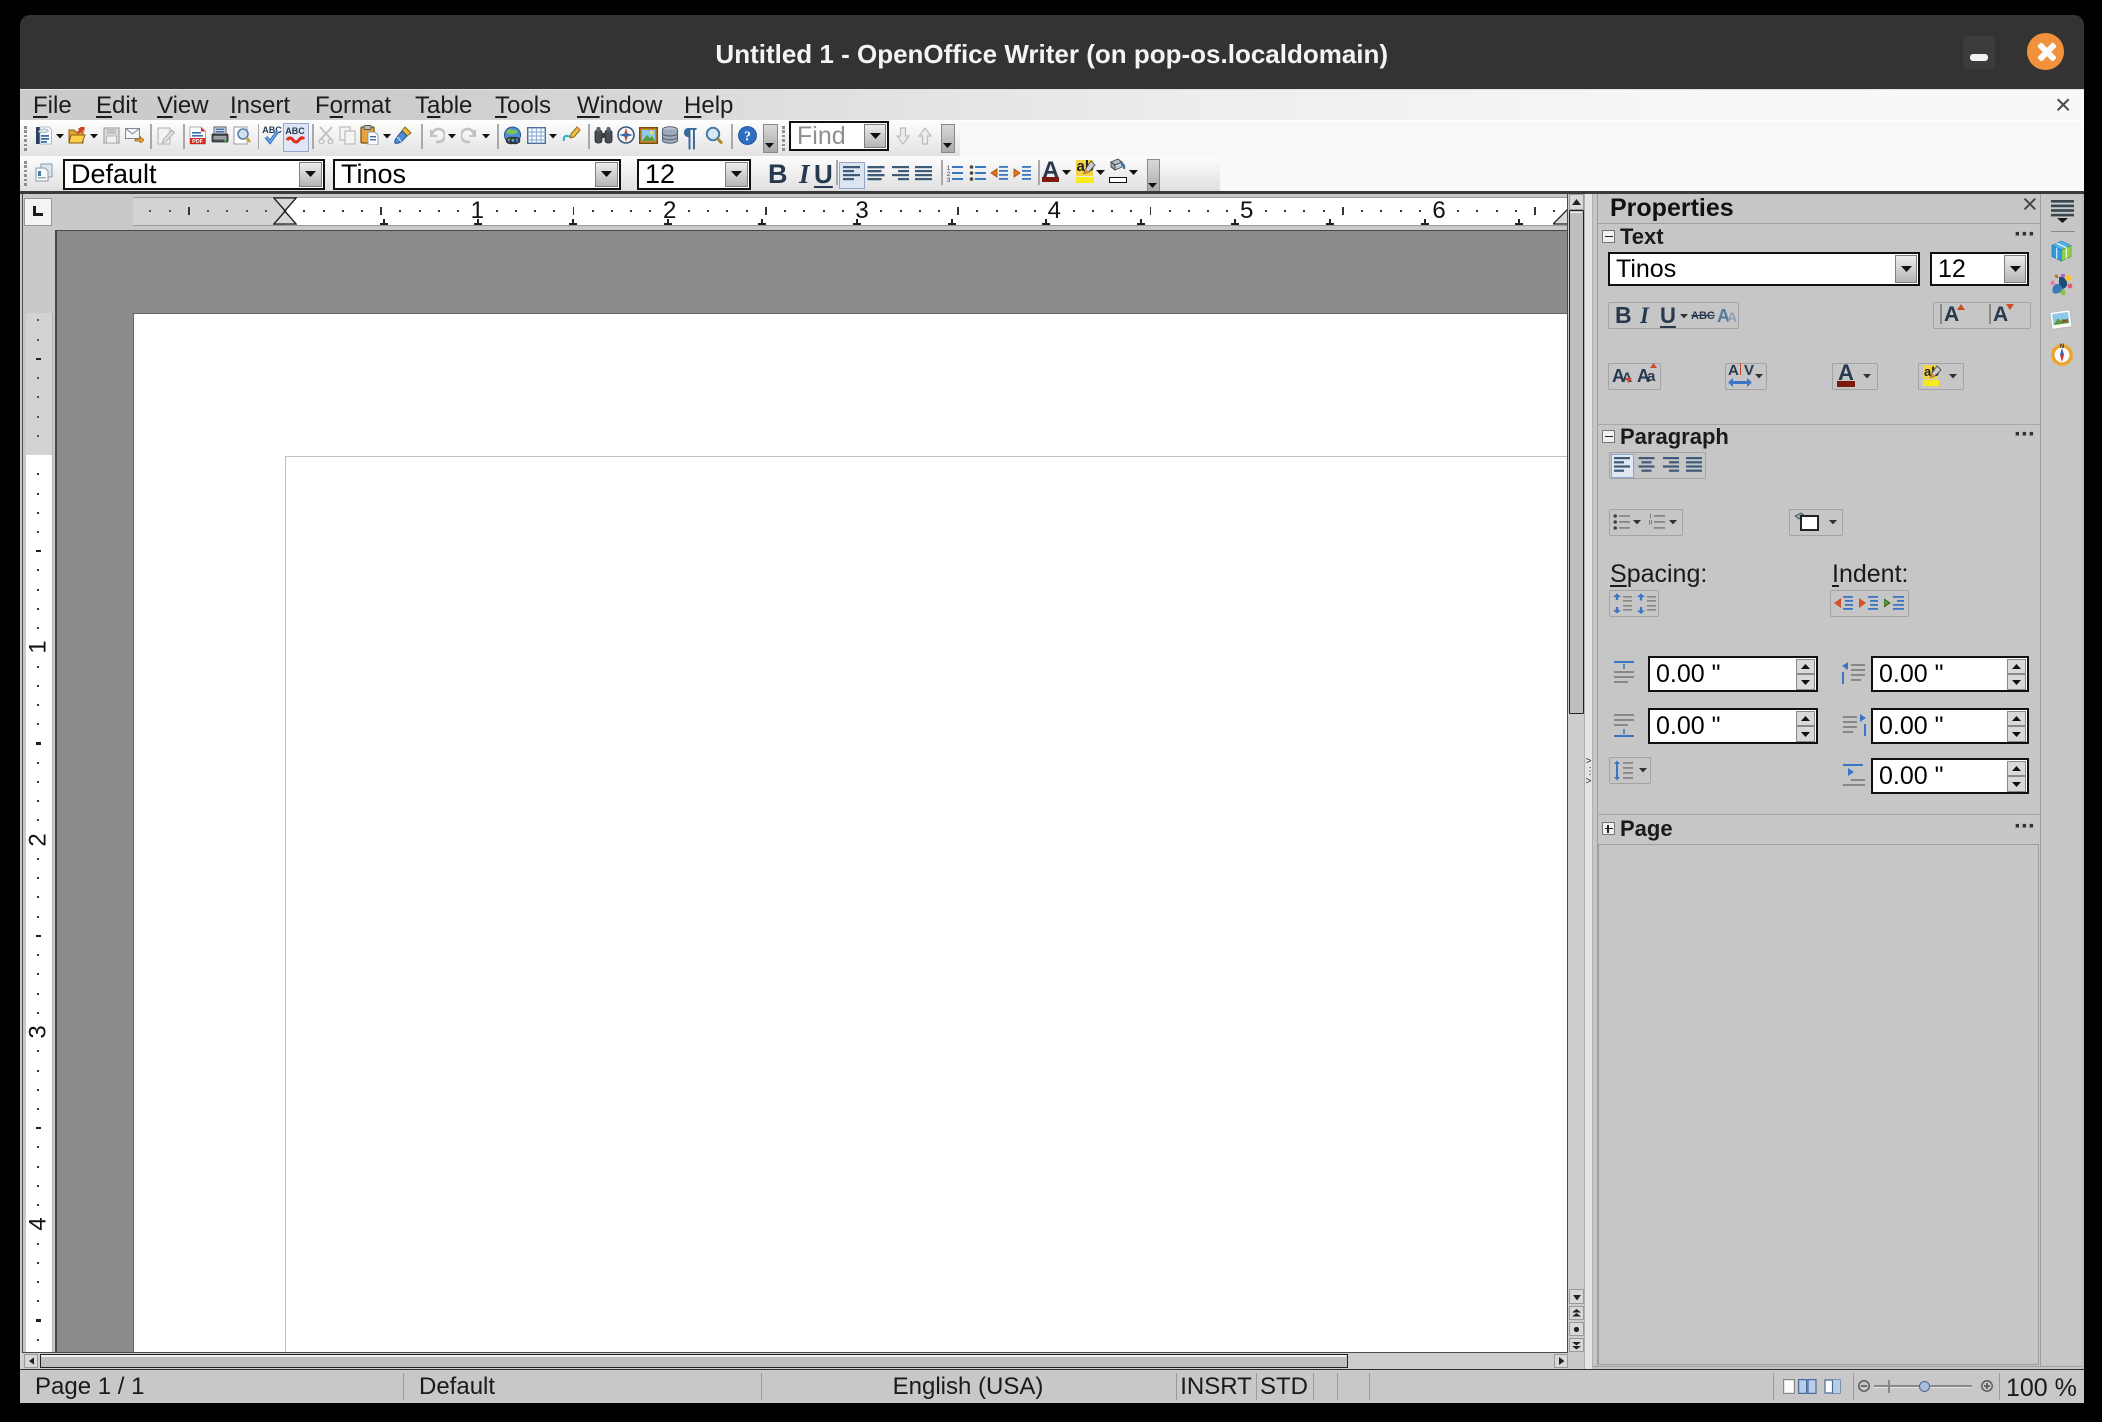  What do you see at coordinates (1651, 524) in the screenshot?
I see `svg-text: II` at bounding box center [1651, 524].